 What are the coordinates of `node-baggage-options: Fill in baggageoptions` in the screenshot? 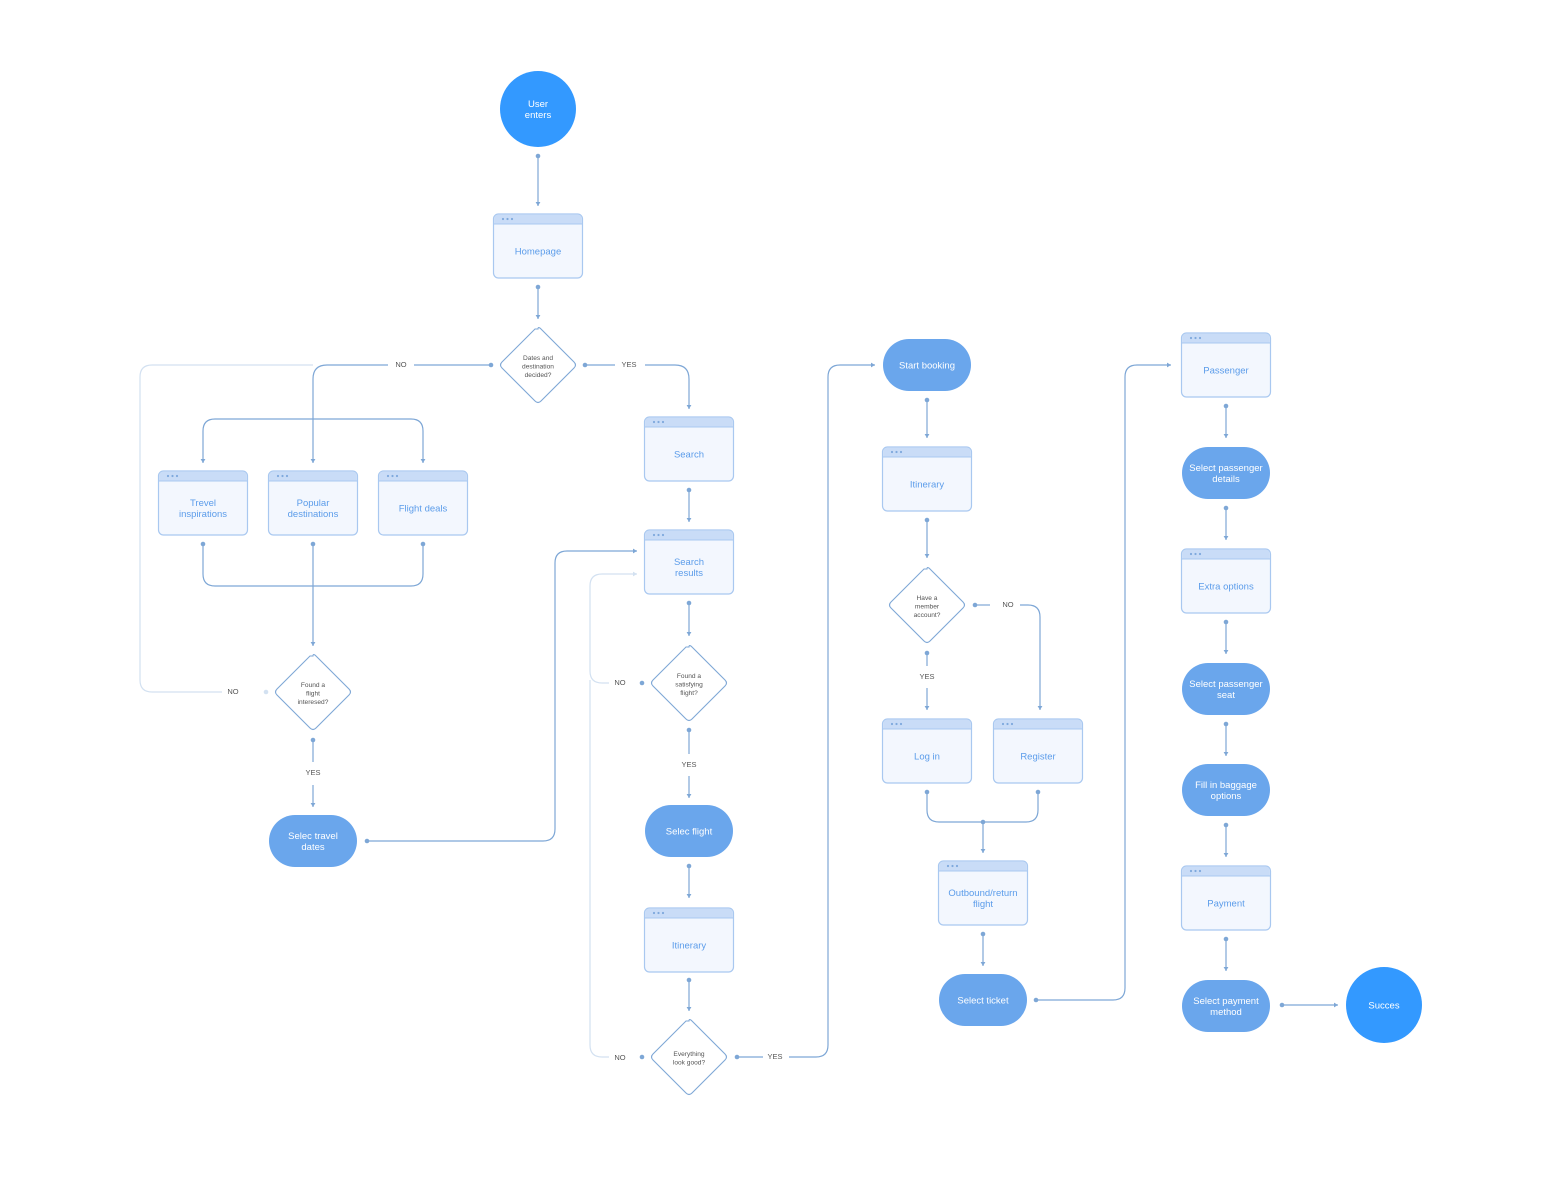 It's located at (1226, 790).